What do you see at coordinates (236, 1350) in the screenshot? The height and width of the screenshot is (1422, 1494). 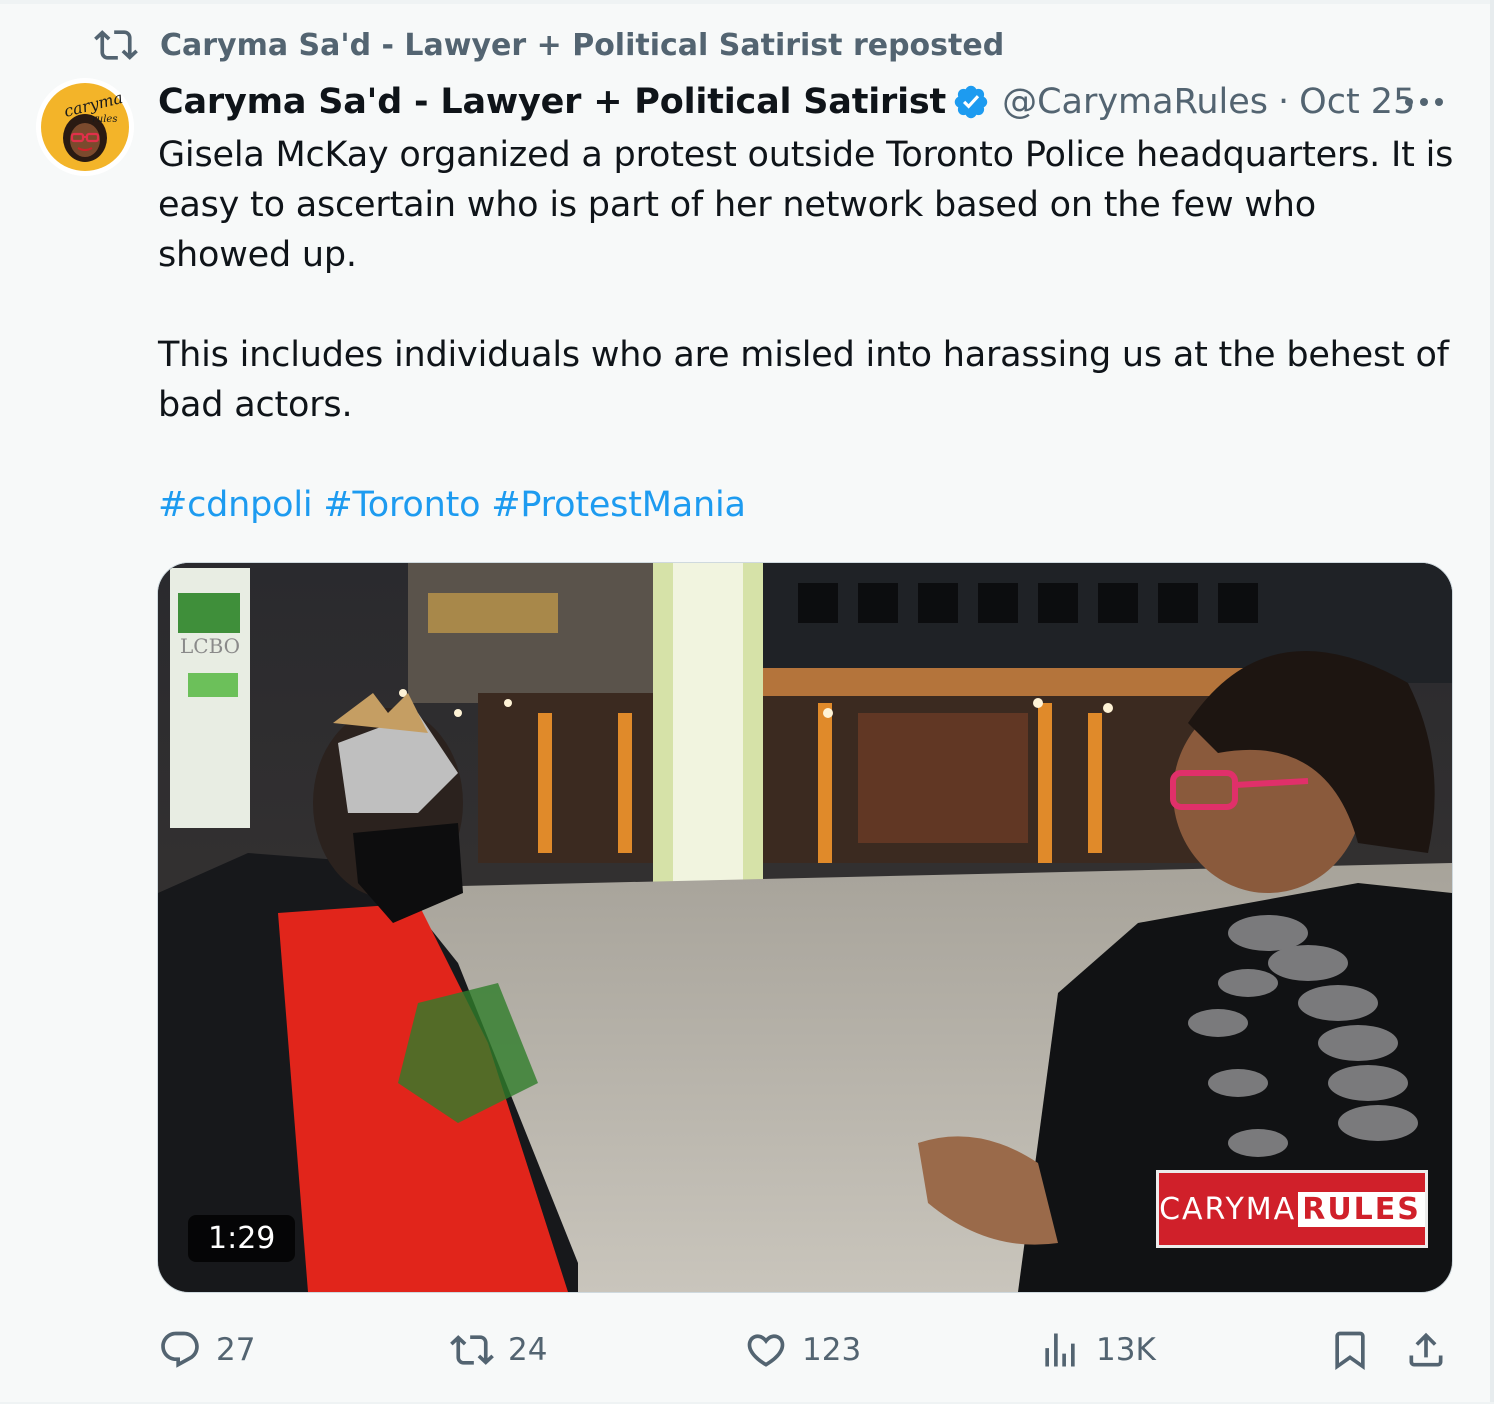 I see `reply-count: 27` at bounding box center [236, 1350].